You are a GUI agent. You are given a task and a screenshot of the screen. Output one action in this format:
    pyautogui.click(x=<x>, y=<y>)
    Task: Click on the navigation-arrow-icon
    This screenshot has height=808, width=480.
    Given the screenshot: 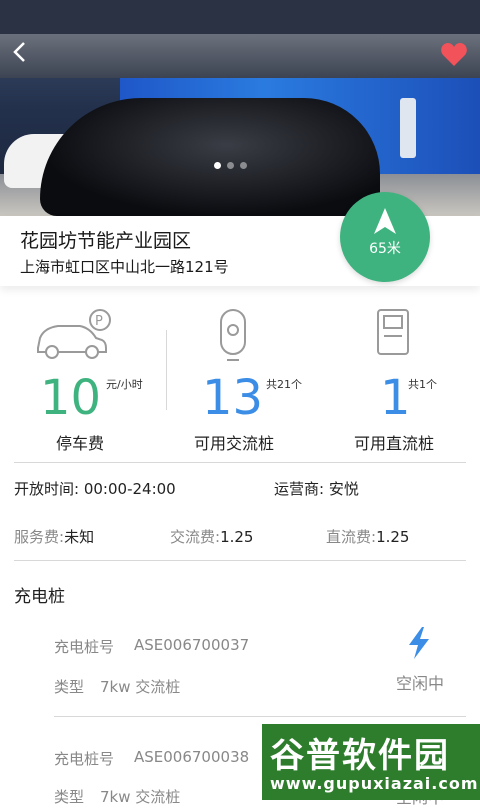 What is the action you would take?
    pyautogui.click(x=385, y=221)
    